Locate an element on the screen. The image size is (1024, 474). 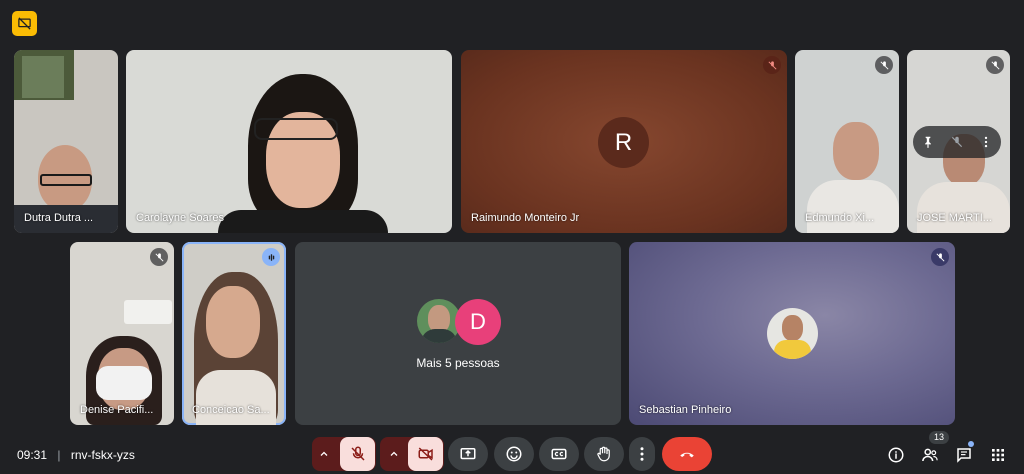
speaking-indicator is located at coordinates (271, 257).